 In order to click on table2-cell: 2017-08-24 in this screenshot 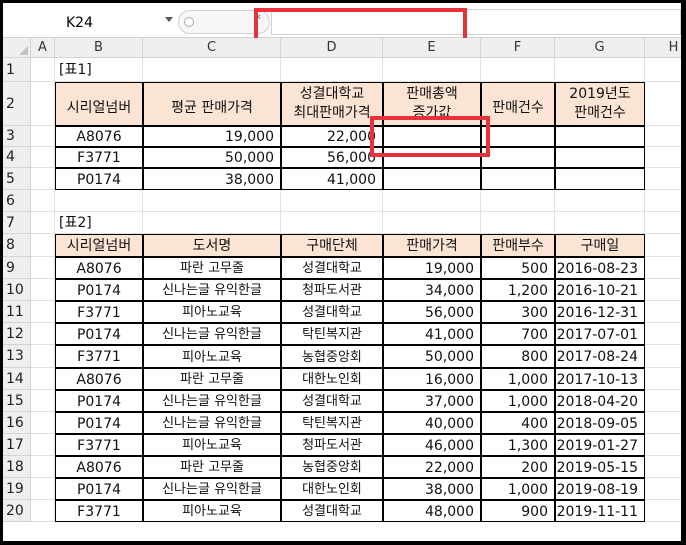, I will do `click(600, 356)`.